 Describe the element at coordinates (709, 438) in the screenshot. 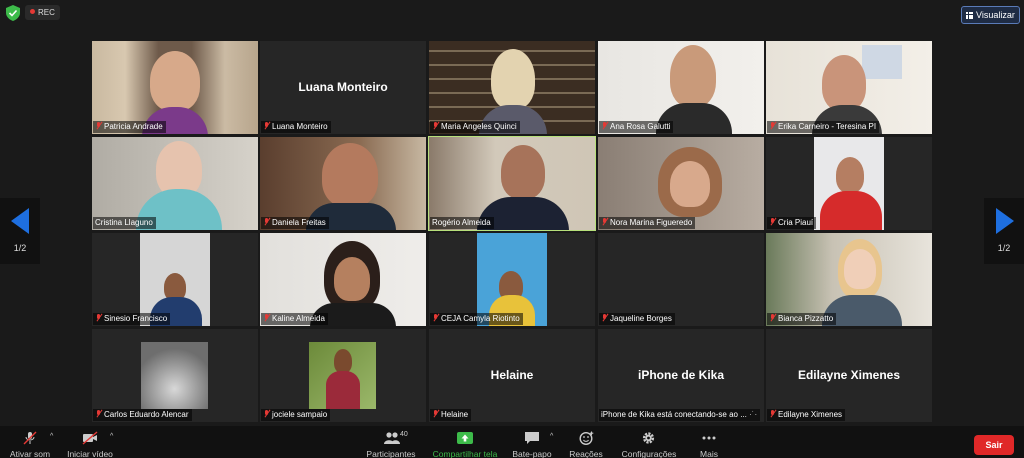

I see `more-dots-icon` at that location.